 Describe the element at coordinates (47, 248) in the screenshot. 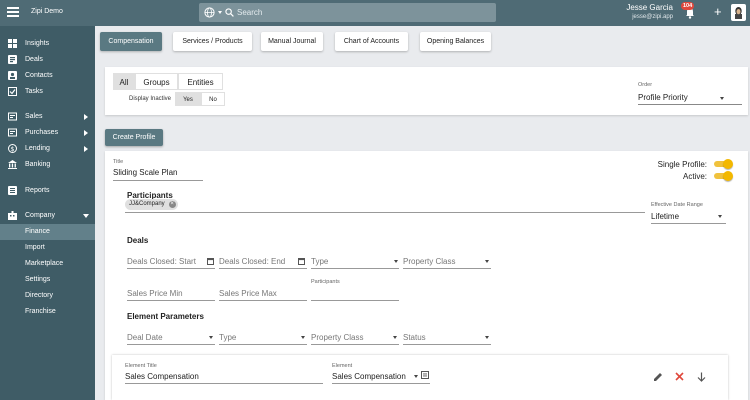

I see `sidebar-subitem-import: Import` at that location.